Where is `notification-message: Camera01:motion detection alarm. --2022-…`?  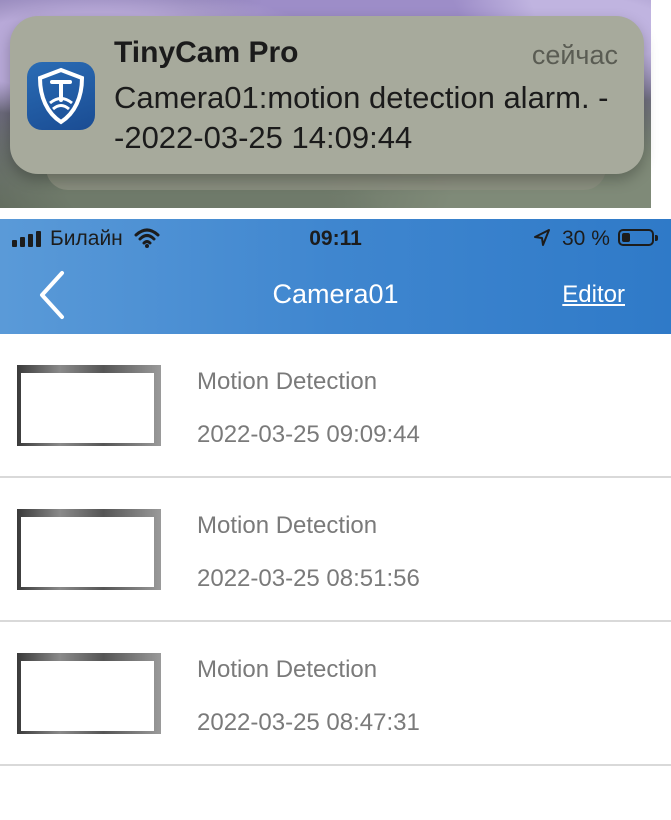
notification-message: Camera01:motion detection alarm. --2022-… is located at coordinates (361, 117).